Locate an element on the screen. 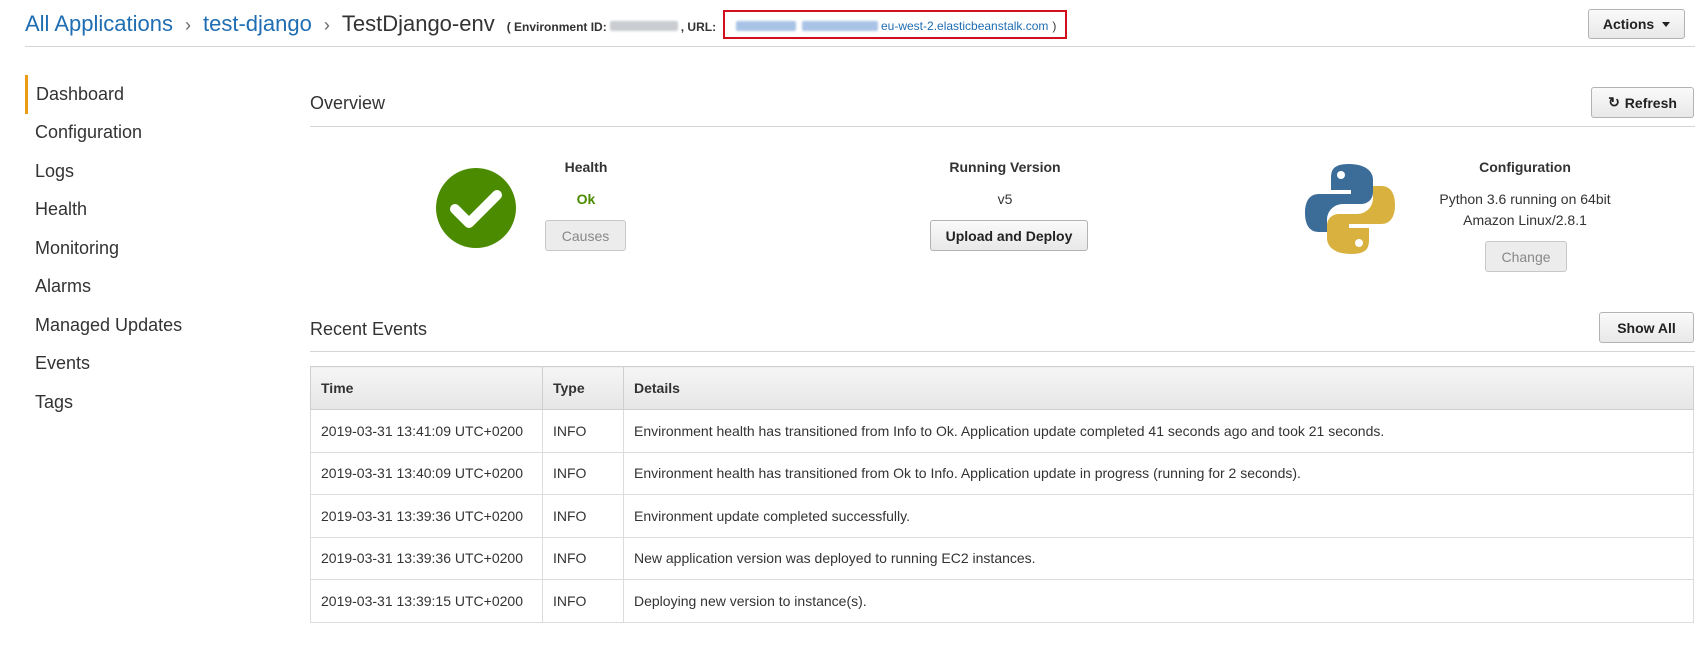 The height and width of the screenshot is (663, 1708). running-version-value: v5 is located at coordinates (1005, 199).